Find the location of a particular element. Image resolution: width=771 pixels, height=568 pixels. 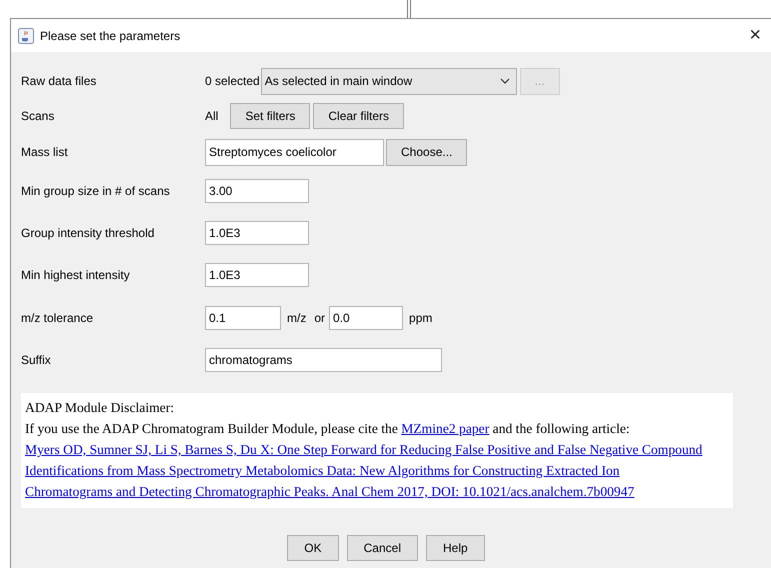

dialog-button: Cancel is located at coordinates (382, 548).